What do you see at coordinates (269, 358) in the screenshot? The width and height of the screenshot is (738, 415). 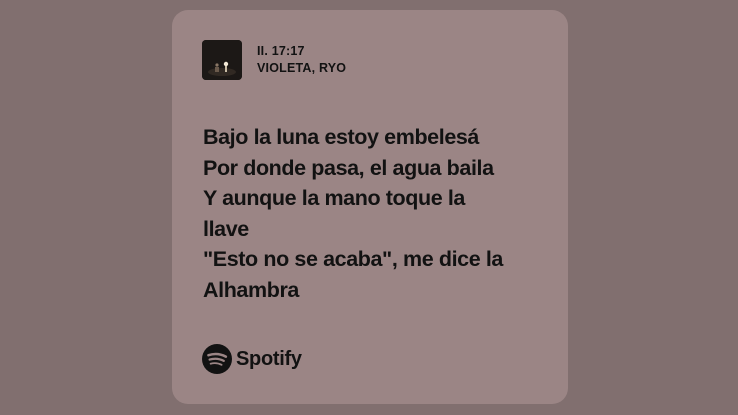 I see `spotify-wordmark: Spotify` at bounding box center [269, 358].